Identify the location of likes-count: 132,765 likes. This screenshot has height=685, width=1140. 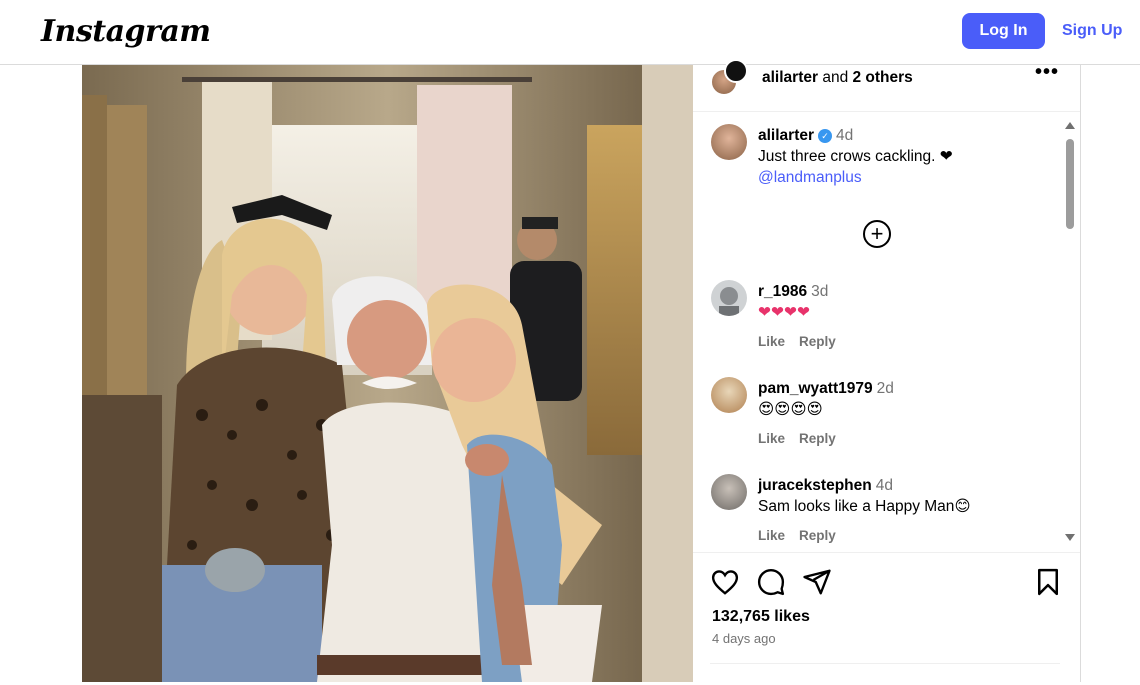
(761, 617).